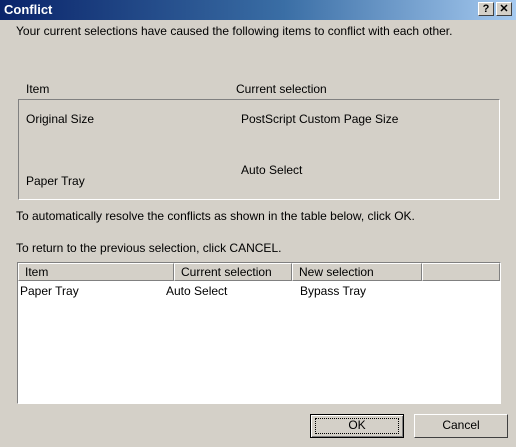  Describe the element at coordinates (60, 119) in the screenshot. I see `conflict-row-item: Original Size` at that location.